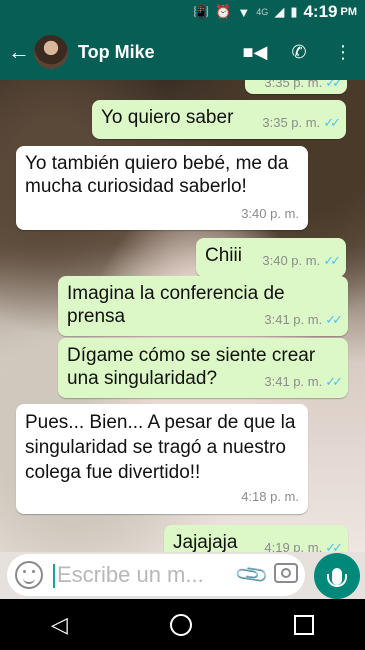 This screenshot has height=650, width=365. I want to click on status-ampm: PM, so click(349, 12).